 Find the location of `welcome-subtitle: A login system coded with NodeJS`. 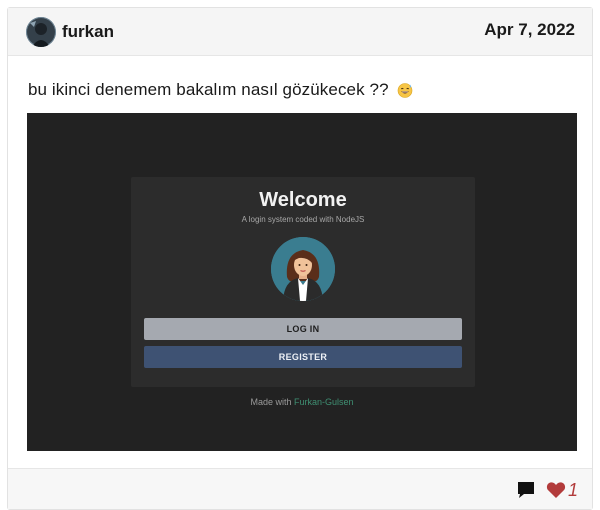

welcome-subtitle: A login system coded with NodeJS is located at coordinates (303, 219).